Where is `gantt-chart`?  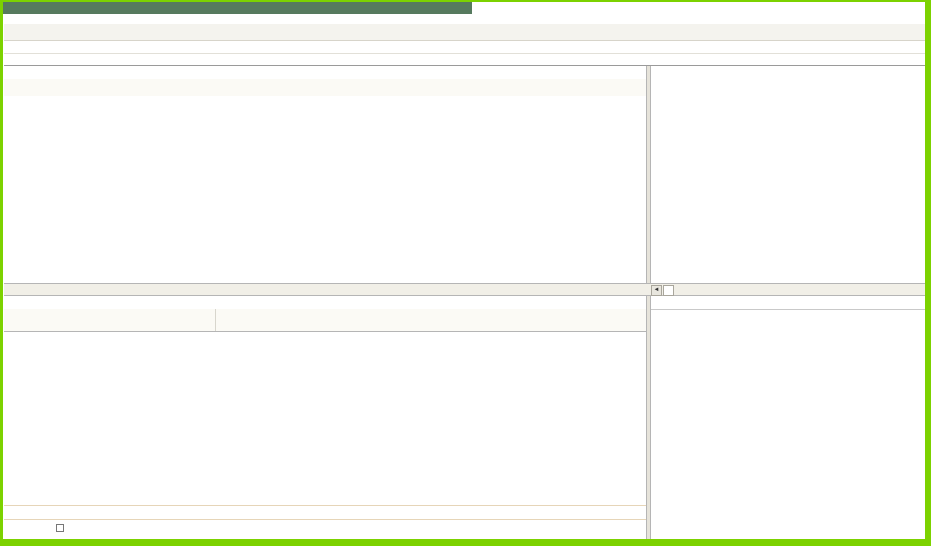 gantt-chart is located at coordinates (786, 175).